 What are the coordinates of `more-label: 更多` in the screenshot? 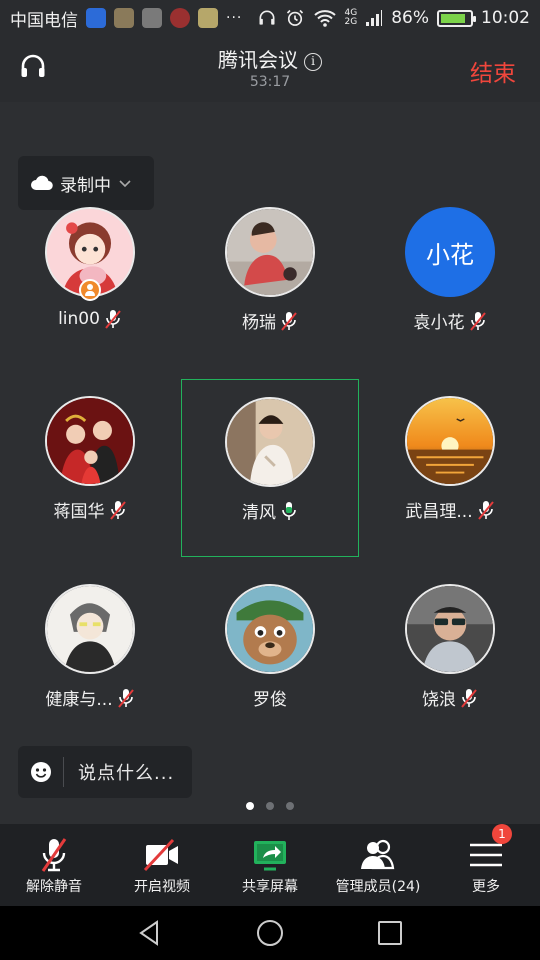 It's located at (486, 887).